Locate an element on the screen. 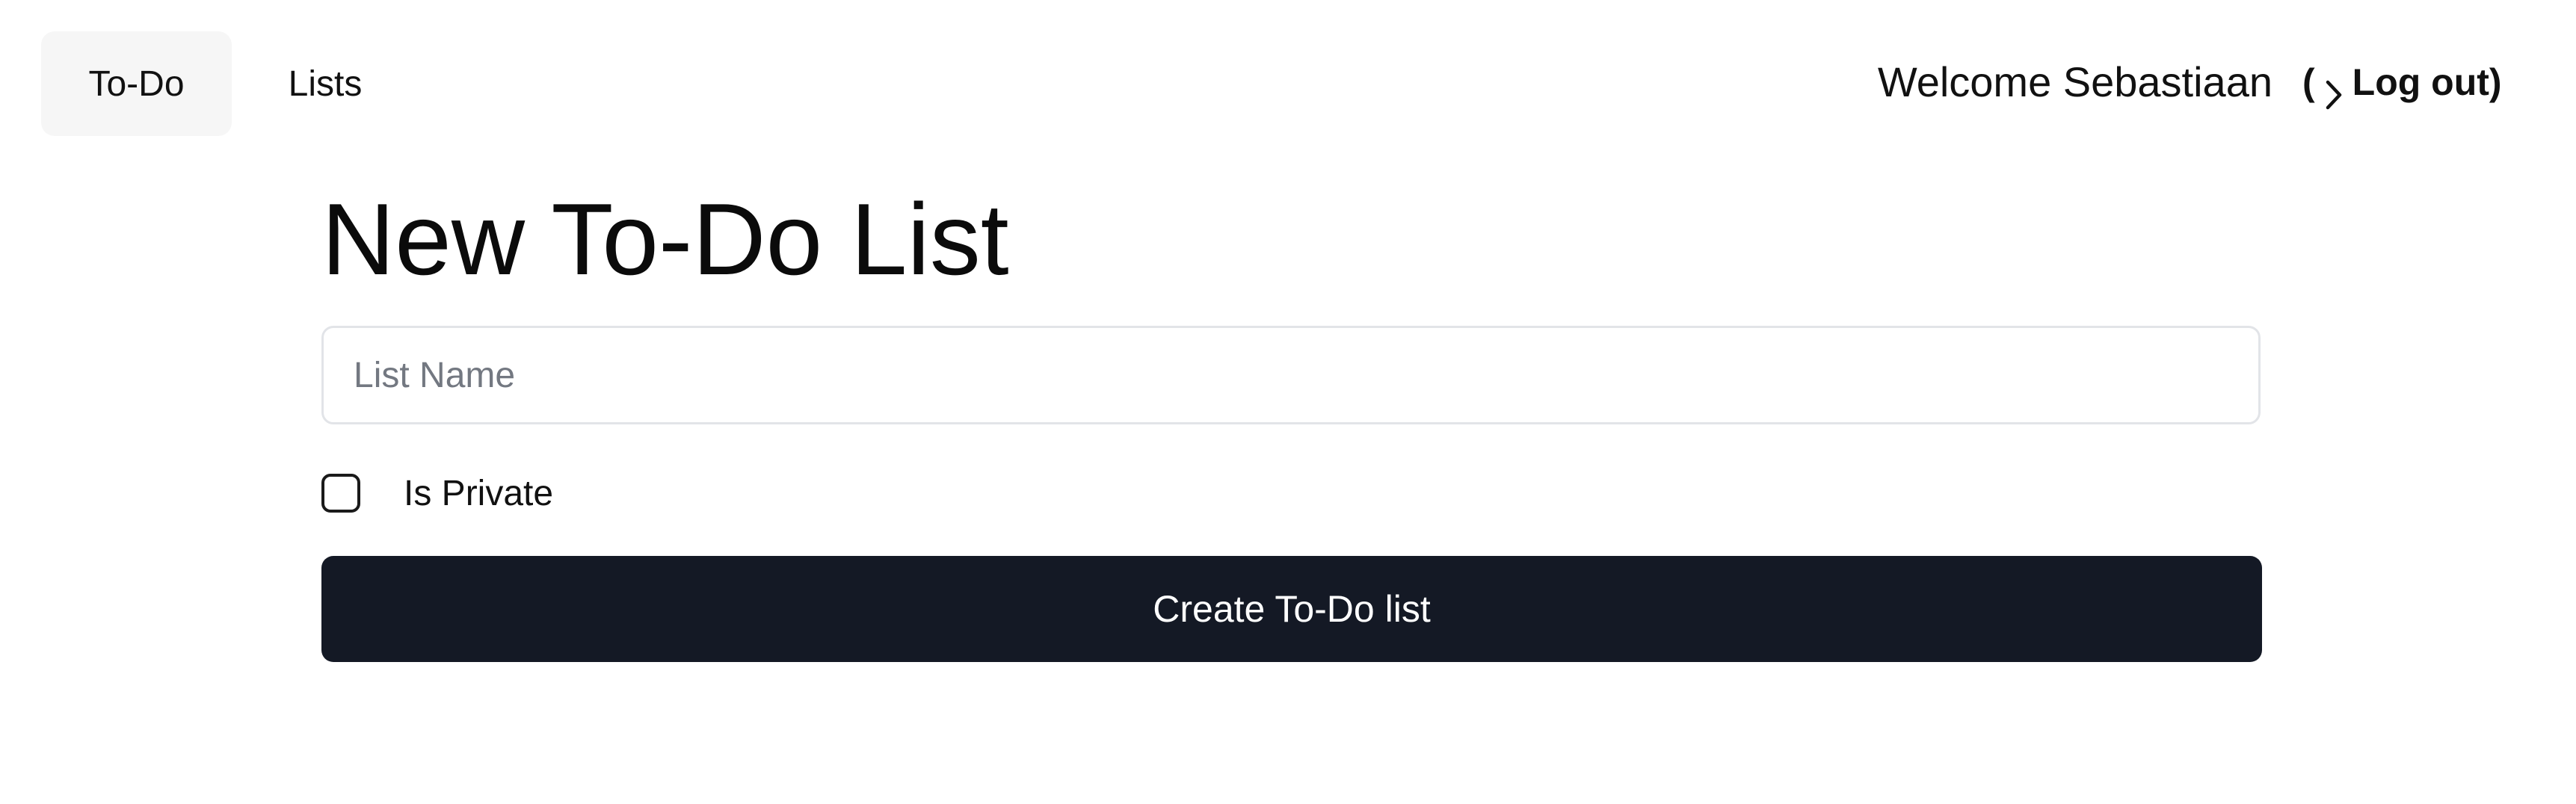 The width and height of the screenshot is (2576, 804). chevron-right-icon is located at coordinates (2334, 88).